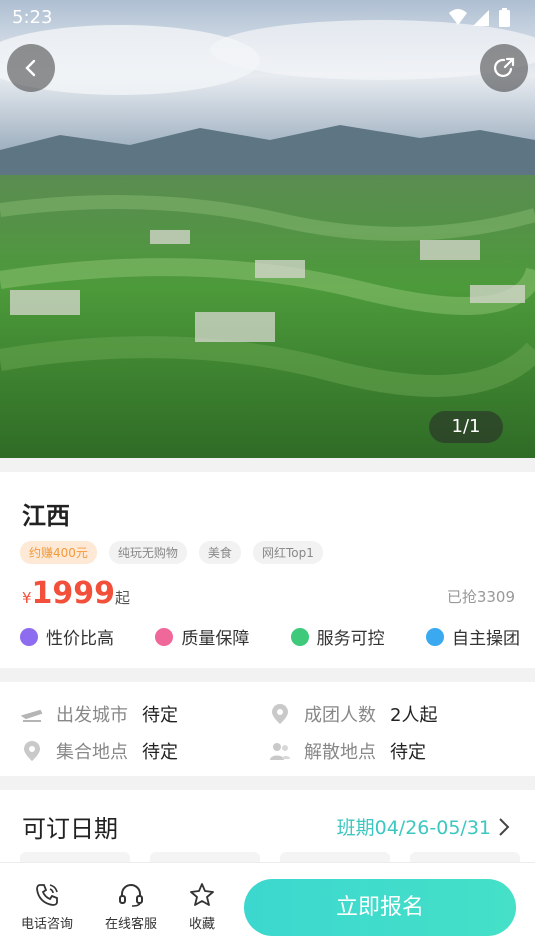 This screenshot has width=535, height=952. Describe the element at coordinates (46, 516) in the screenshot. I see `product-title: 江西` at that location.